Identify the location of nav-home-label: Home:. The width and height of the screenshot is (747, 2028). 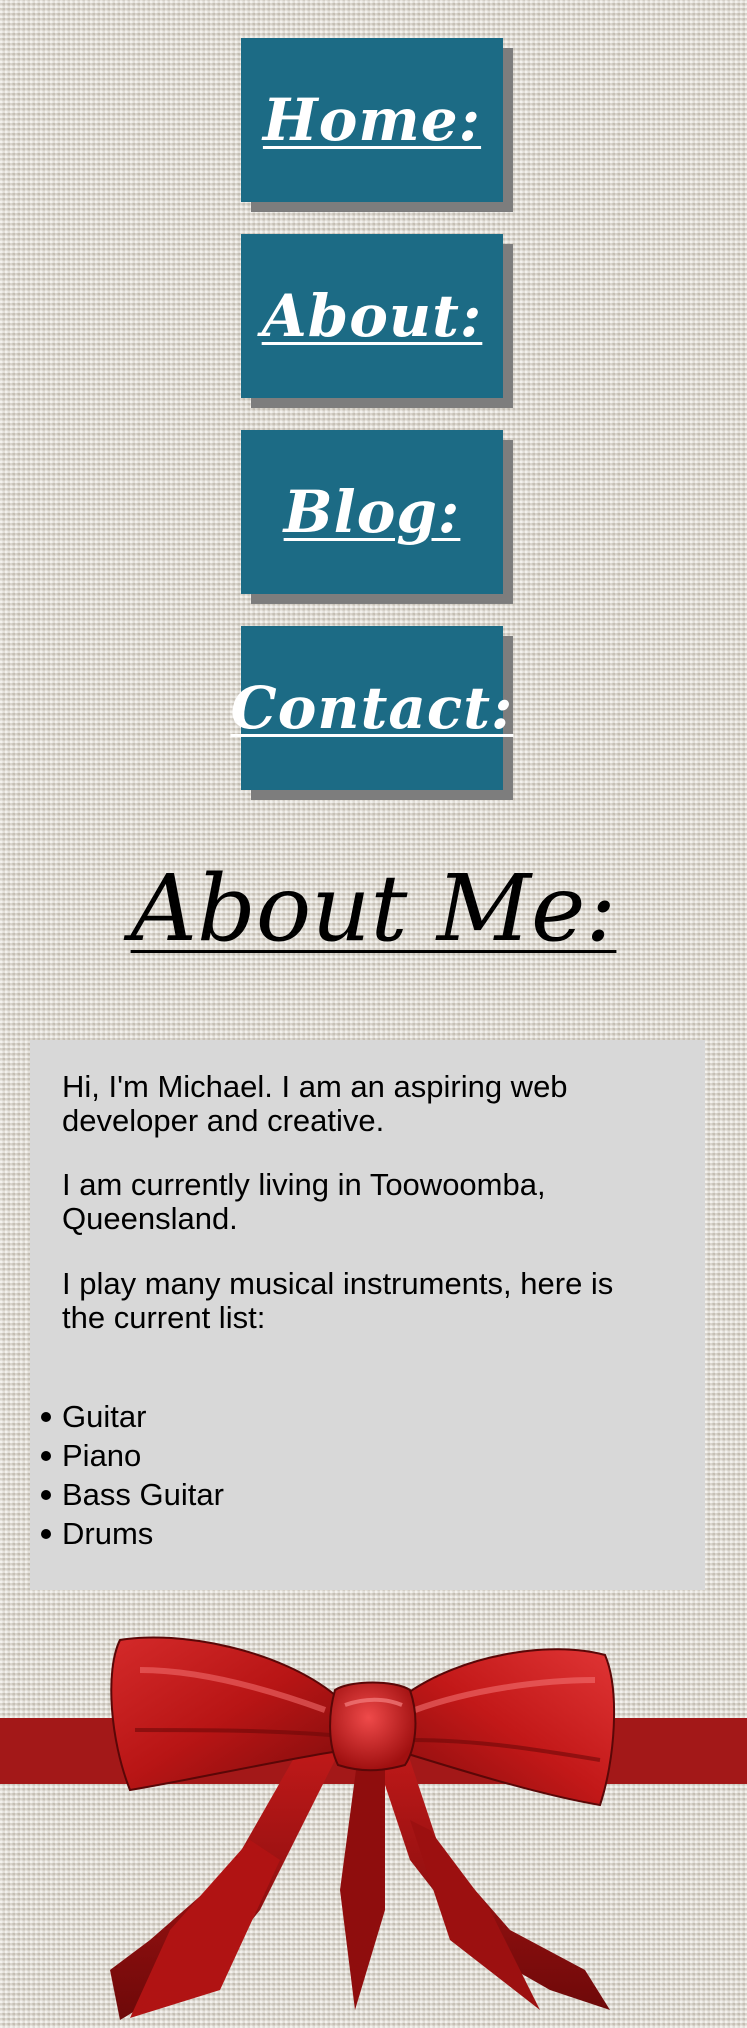
(372, 120).